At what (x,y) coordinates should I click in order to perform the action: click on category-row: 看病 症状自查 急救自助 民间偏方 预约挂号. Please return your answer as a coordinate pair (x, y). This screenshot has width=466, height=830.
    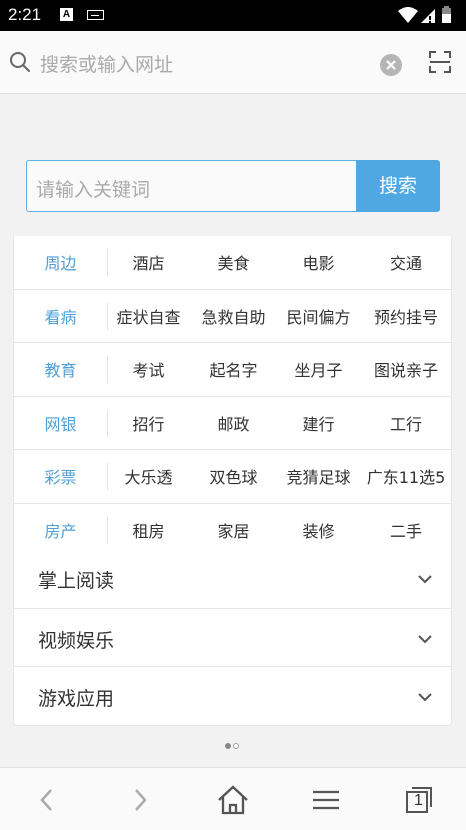
    Looking at the image, I should click on (232, 316).